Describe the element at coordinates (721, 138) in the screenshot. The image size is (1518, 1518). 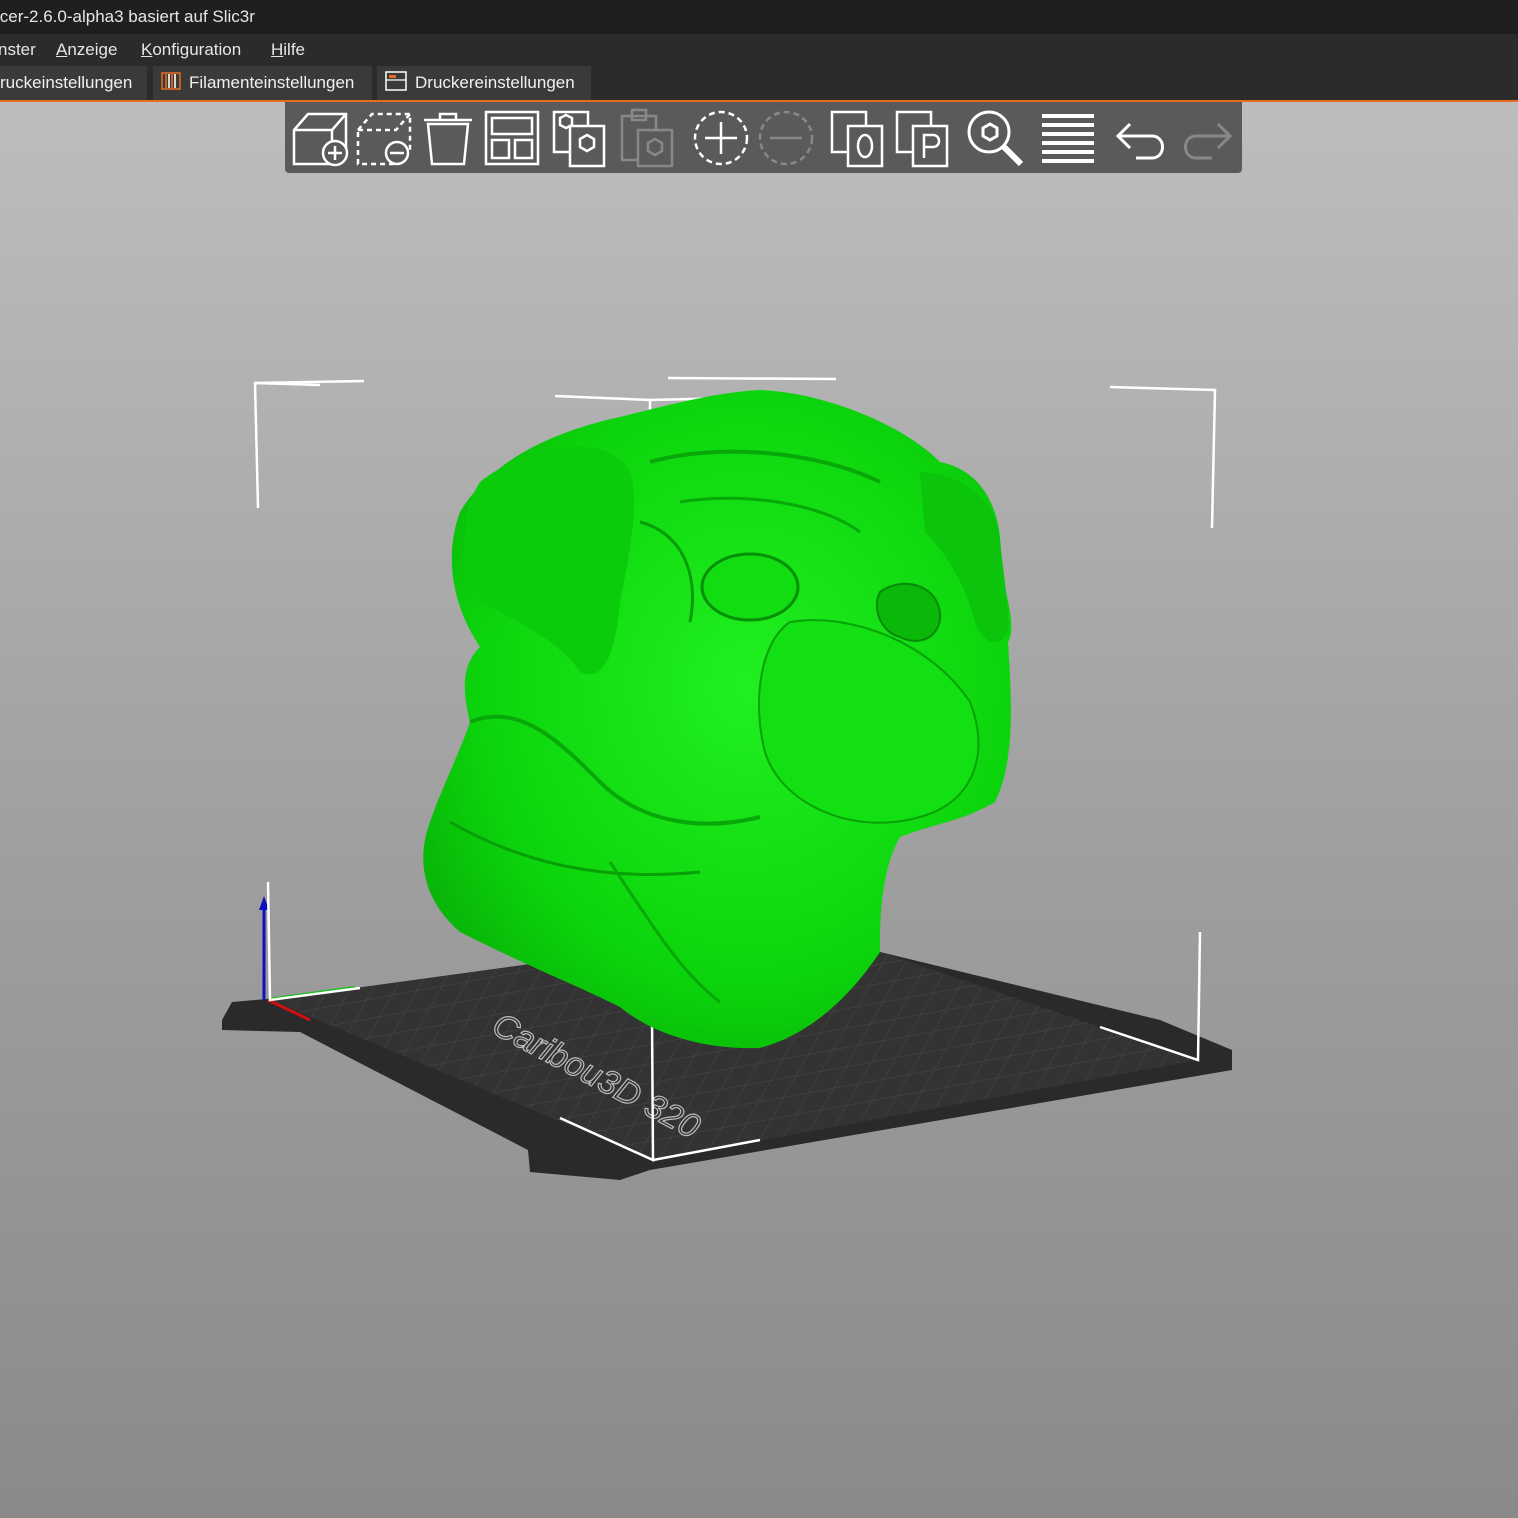
I see `plus-circle-icon` at that location.